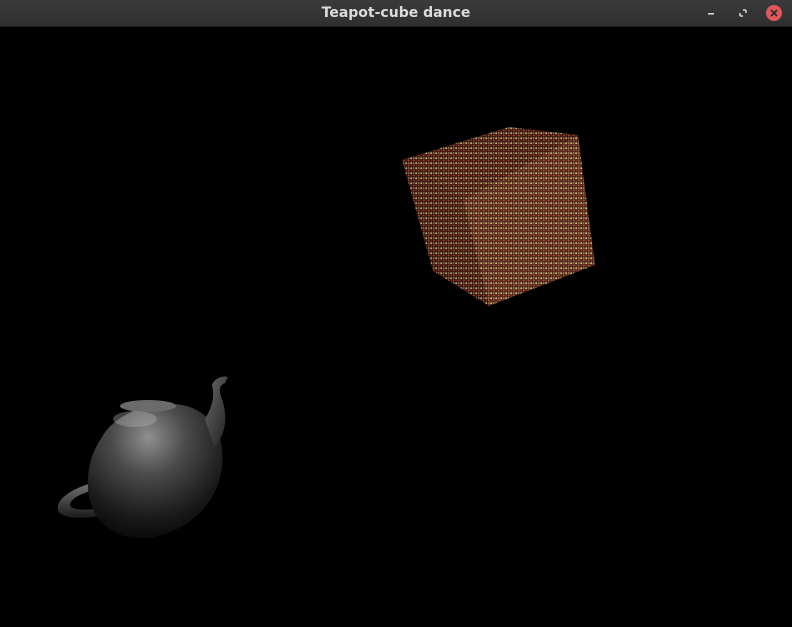 The height and width of the screenshot is (627, 792). I want to click on minimize-button, so click(711, 13).